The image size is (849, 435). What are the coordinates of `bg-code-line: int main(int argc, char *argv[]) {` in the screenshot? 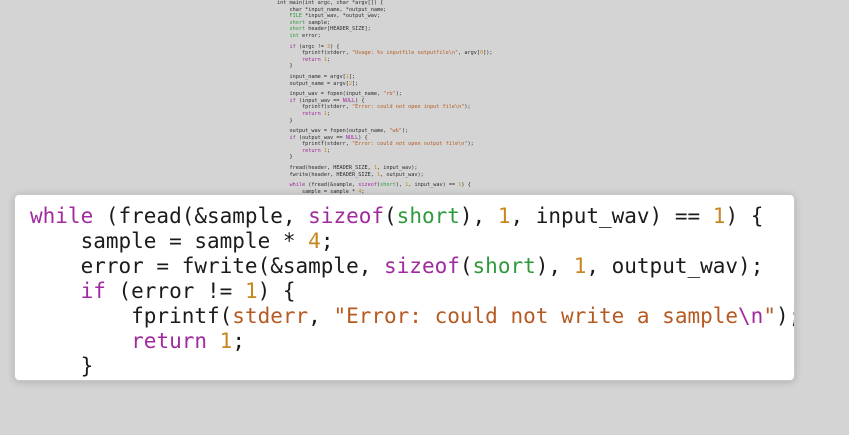 It's located at (517, 3).